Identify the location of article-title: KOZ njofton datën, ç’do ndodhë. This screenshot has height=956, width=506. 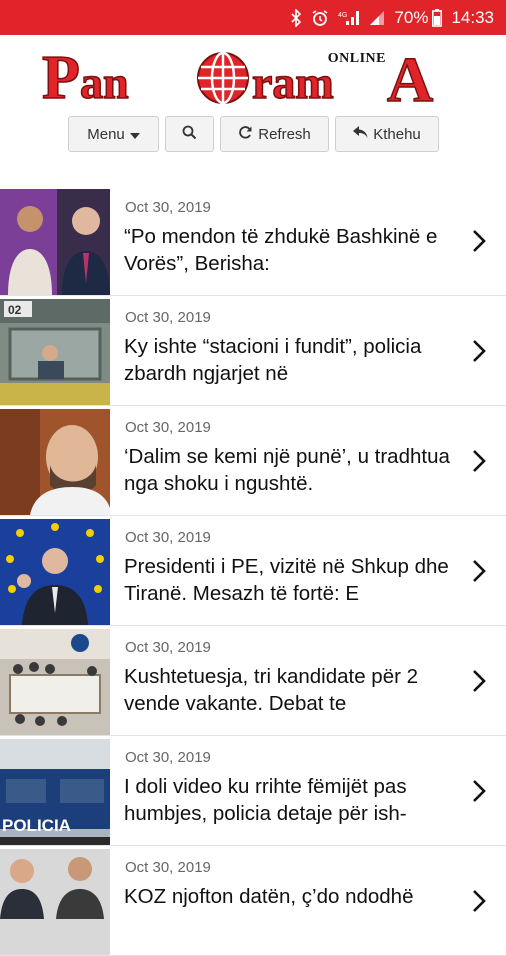
(269, 896).